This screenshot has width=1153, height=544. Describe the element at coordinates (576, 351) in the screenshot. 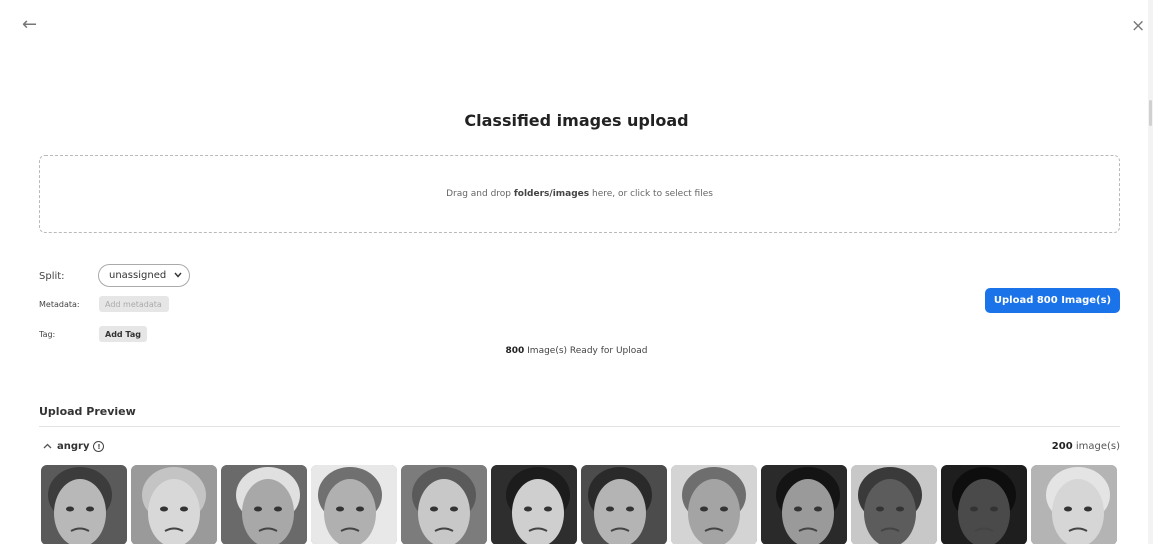

I see `ready-status: 800 Image(s) Ready for Upload` at that location.